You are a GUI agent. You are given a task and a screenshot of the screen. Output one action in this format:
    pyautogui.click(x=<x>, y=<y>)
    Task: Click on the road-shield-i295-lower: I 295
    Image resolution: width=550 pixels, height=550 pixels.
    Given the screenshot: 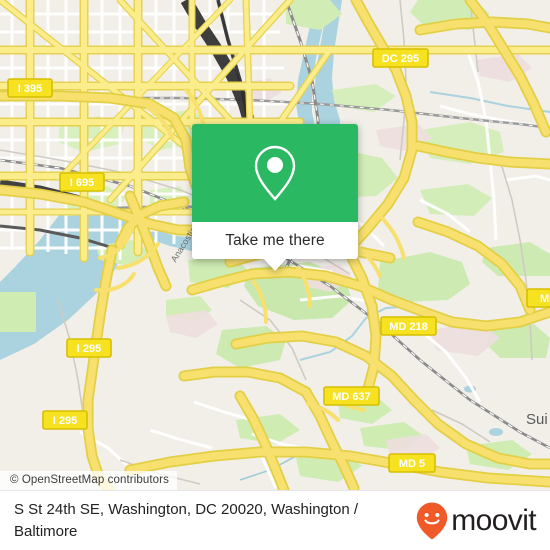 What is the action you would take?
    pyautogui.click(x=65, y=420)
    